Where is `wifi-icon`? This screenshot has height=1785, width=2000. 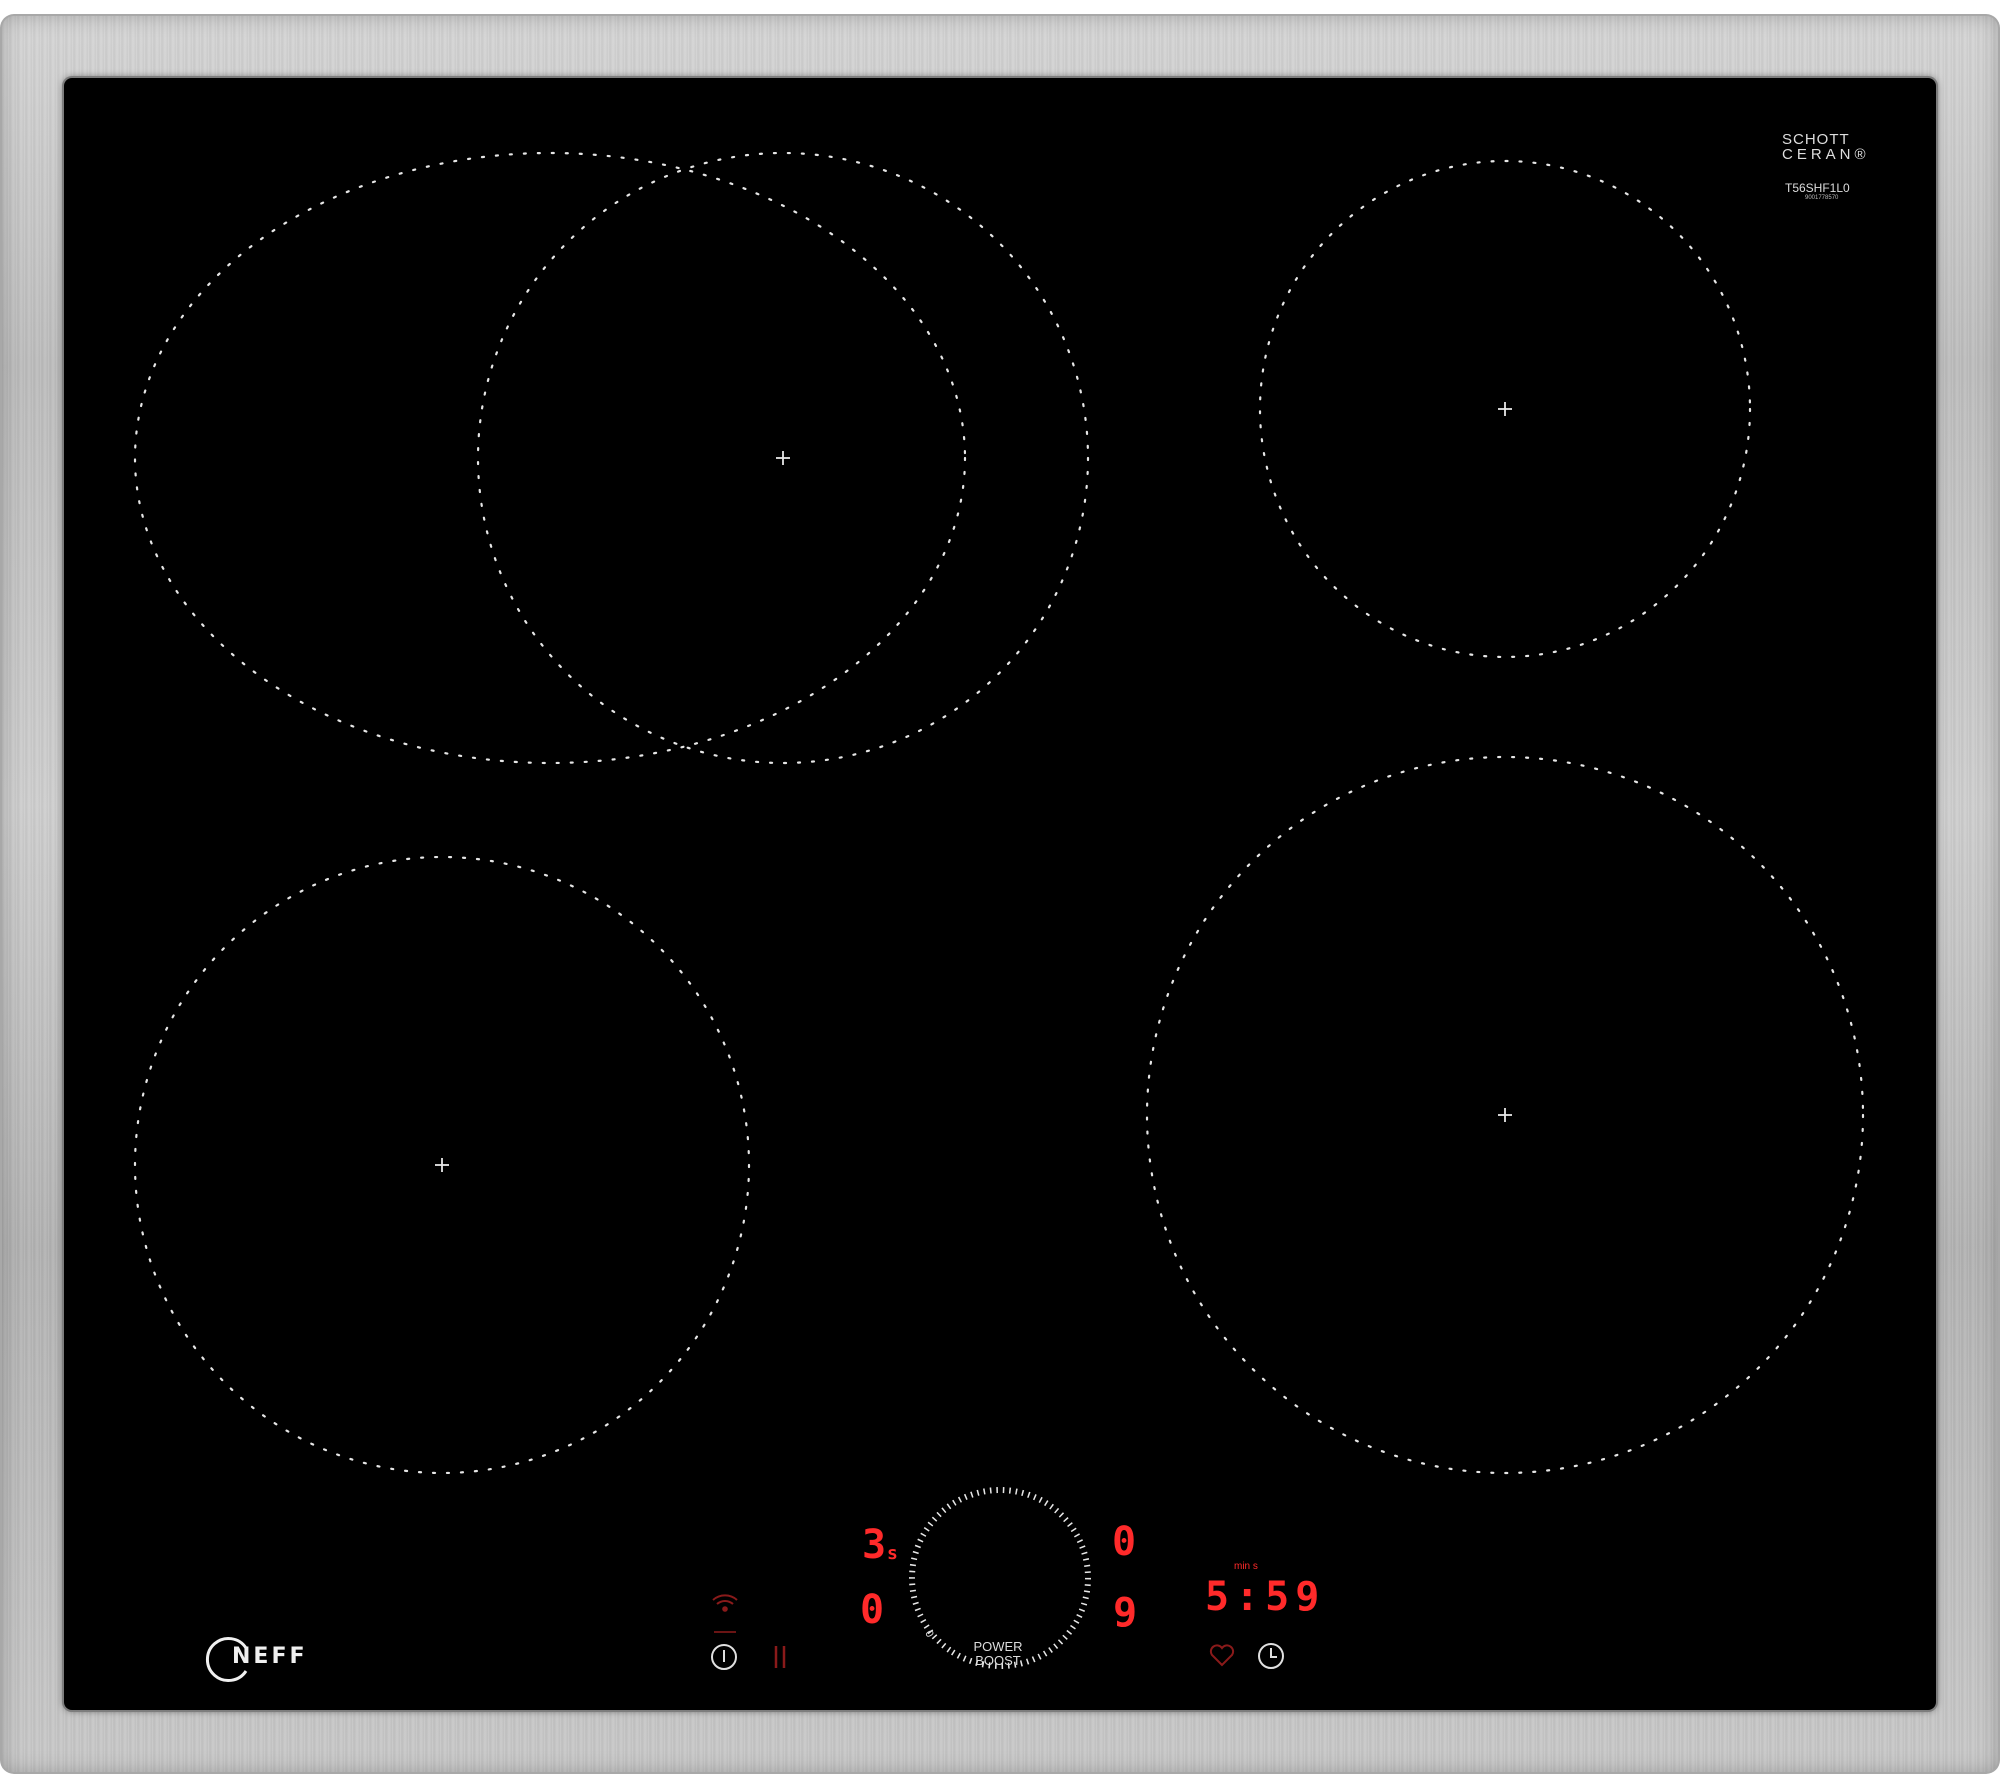 wifi-icon is located at coordinates (725, 1613).